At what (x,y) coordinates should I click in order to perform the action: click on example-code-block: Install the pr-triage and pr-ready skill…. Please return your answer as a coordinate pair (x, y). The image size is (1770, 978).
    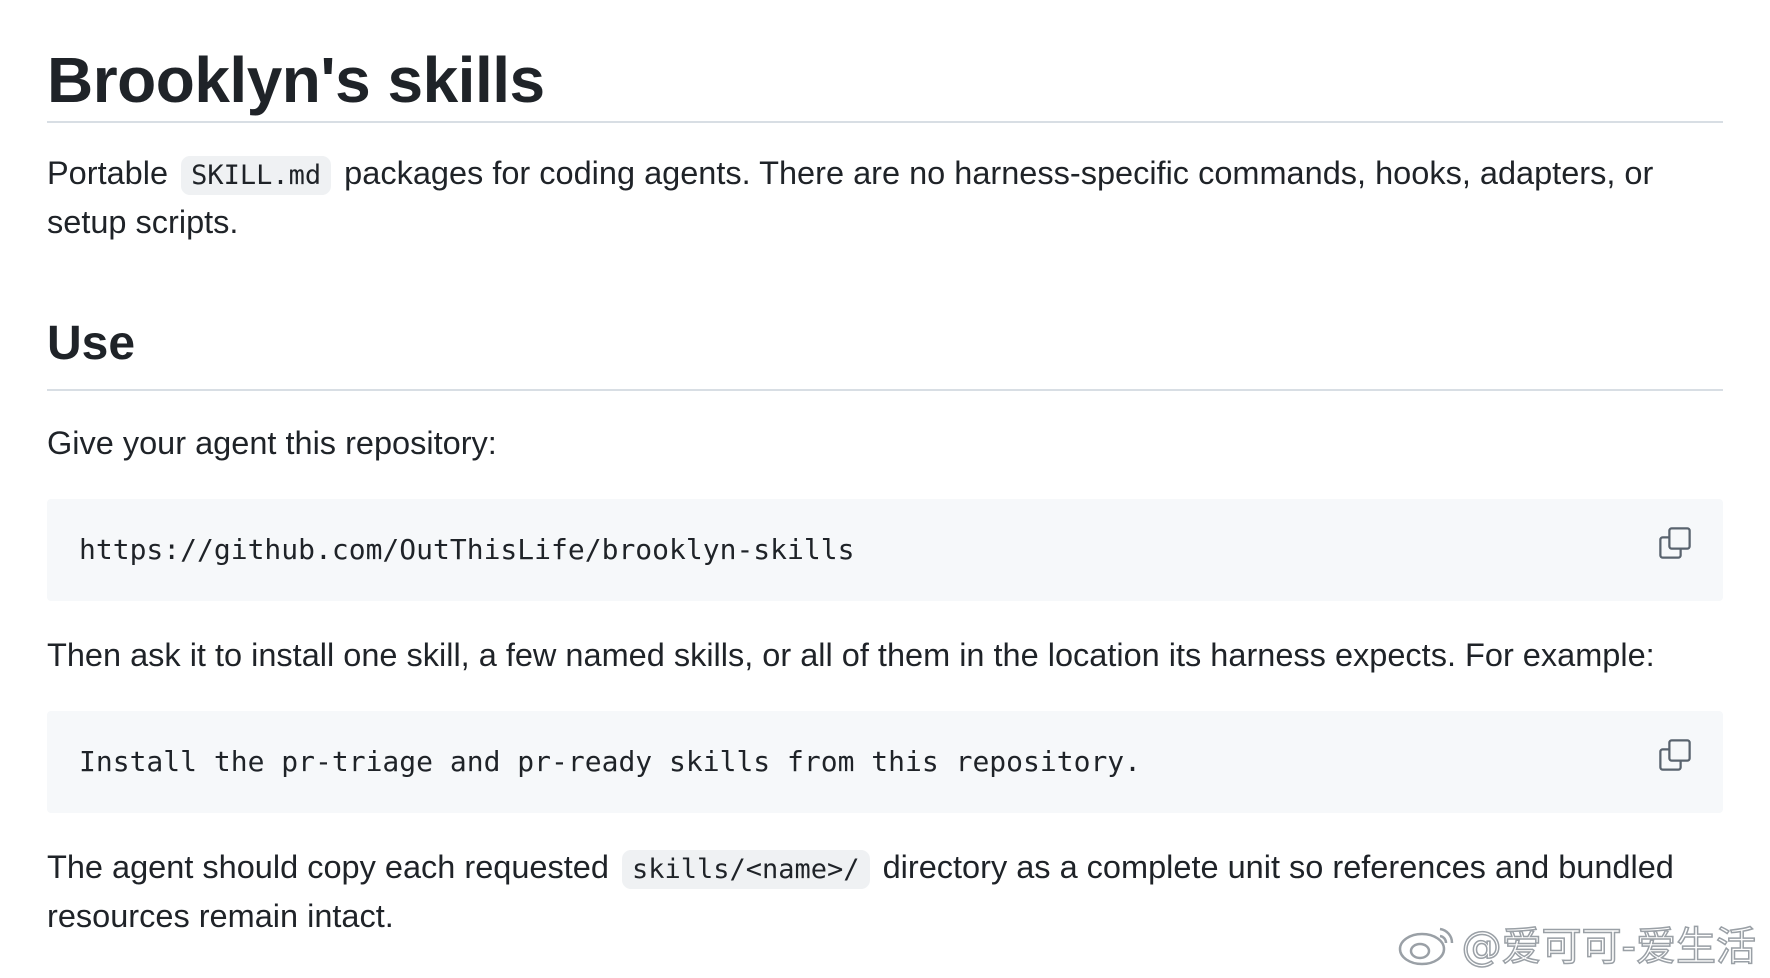
    Looking at the image, I should click on (885, 762).